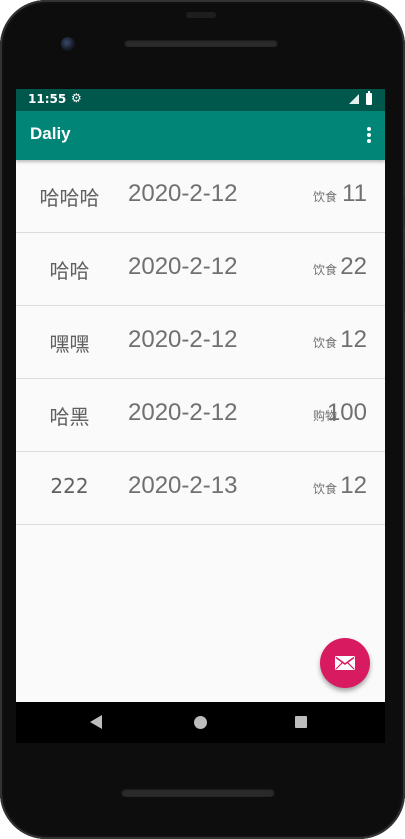 Image resolution: width=405 pixels, height=839 pixels. Describe the element at coordinates (69, 198) in the screenshot. I see `item-name: 哈哈哈` at that location.